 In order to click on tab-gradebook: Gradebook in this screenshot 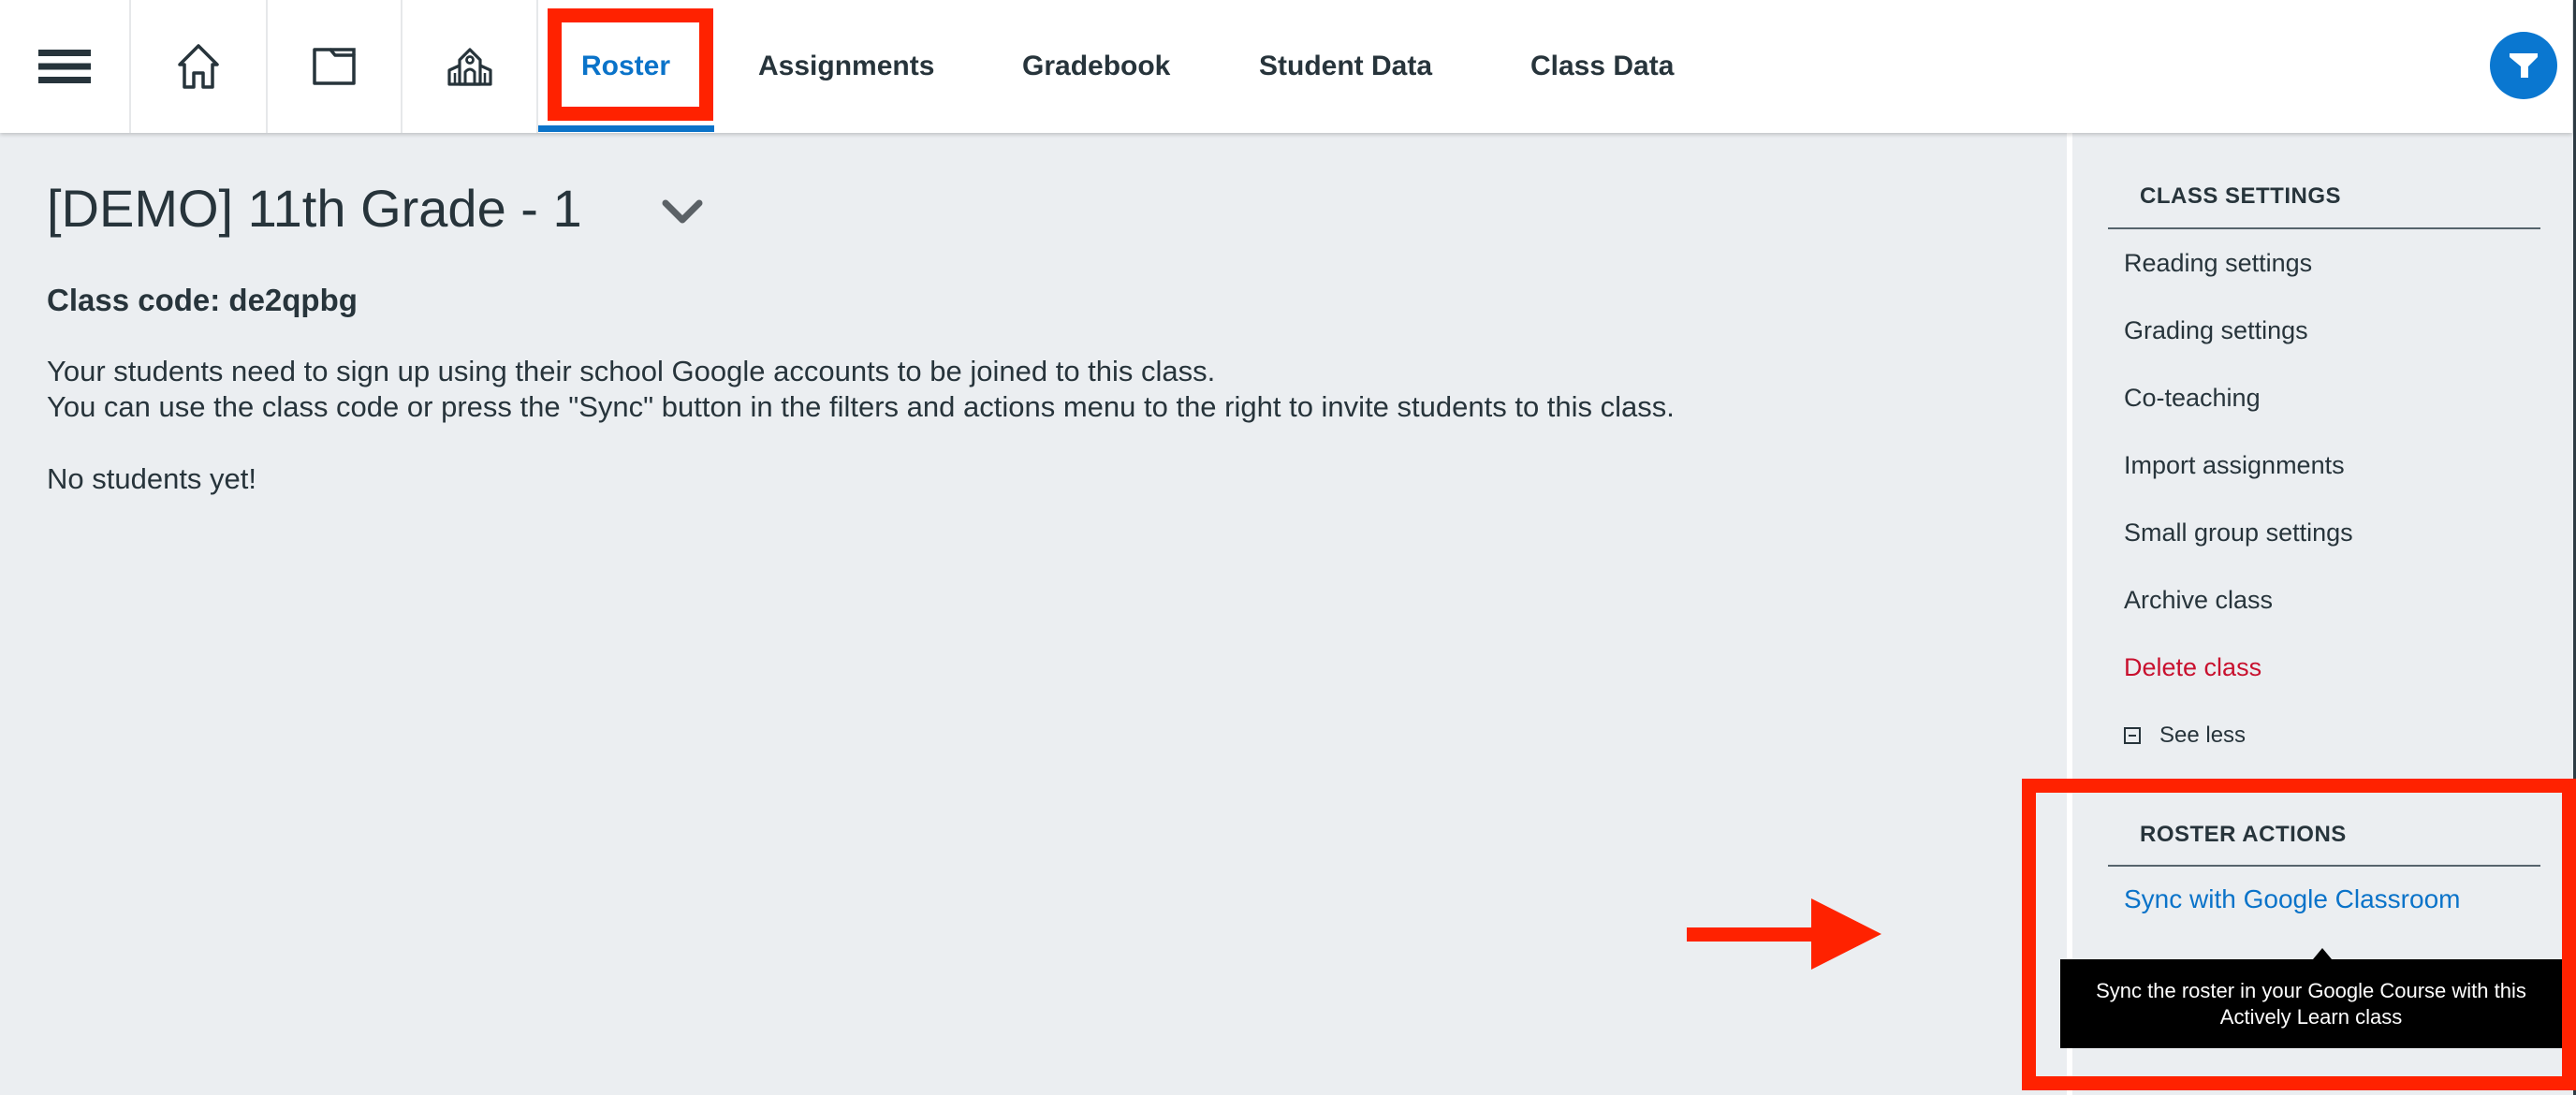, I will do `click(1096, 66)`.